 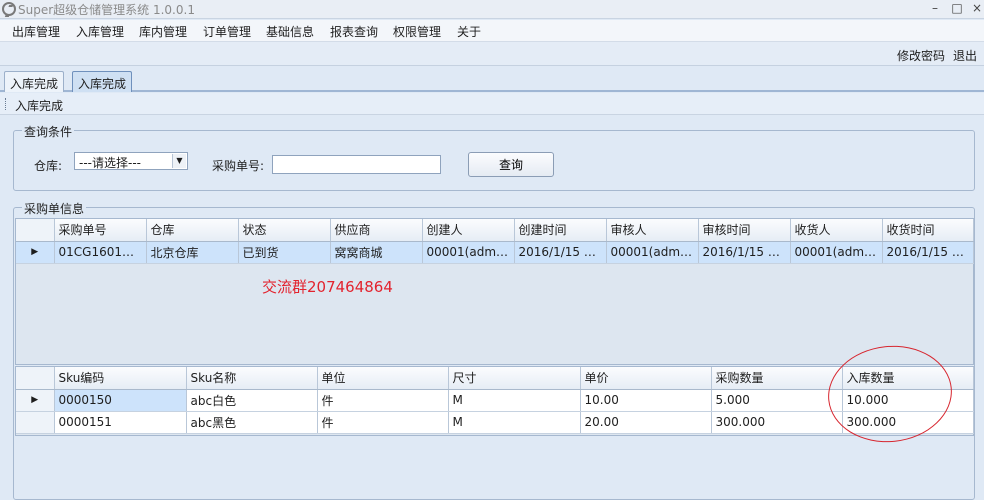 I want to click on menu-inbound: 入库管理, so click(x=100, y=31).